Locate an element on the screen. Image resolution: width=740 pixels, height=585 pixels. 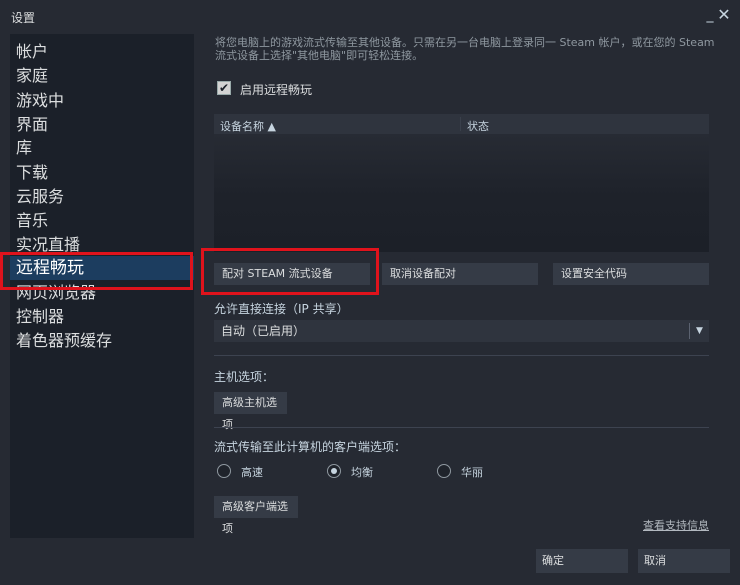
sidebar-item-library: 库 is located at coordinates (102, 148).